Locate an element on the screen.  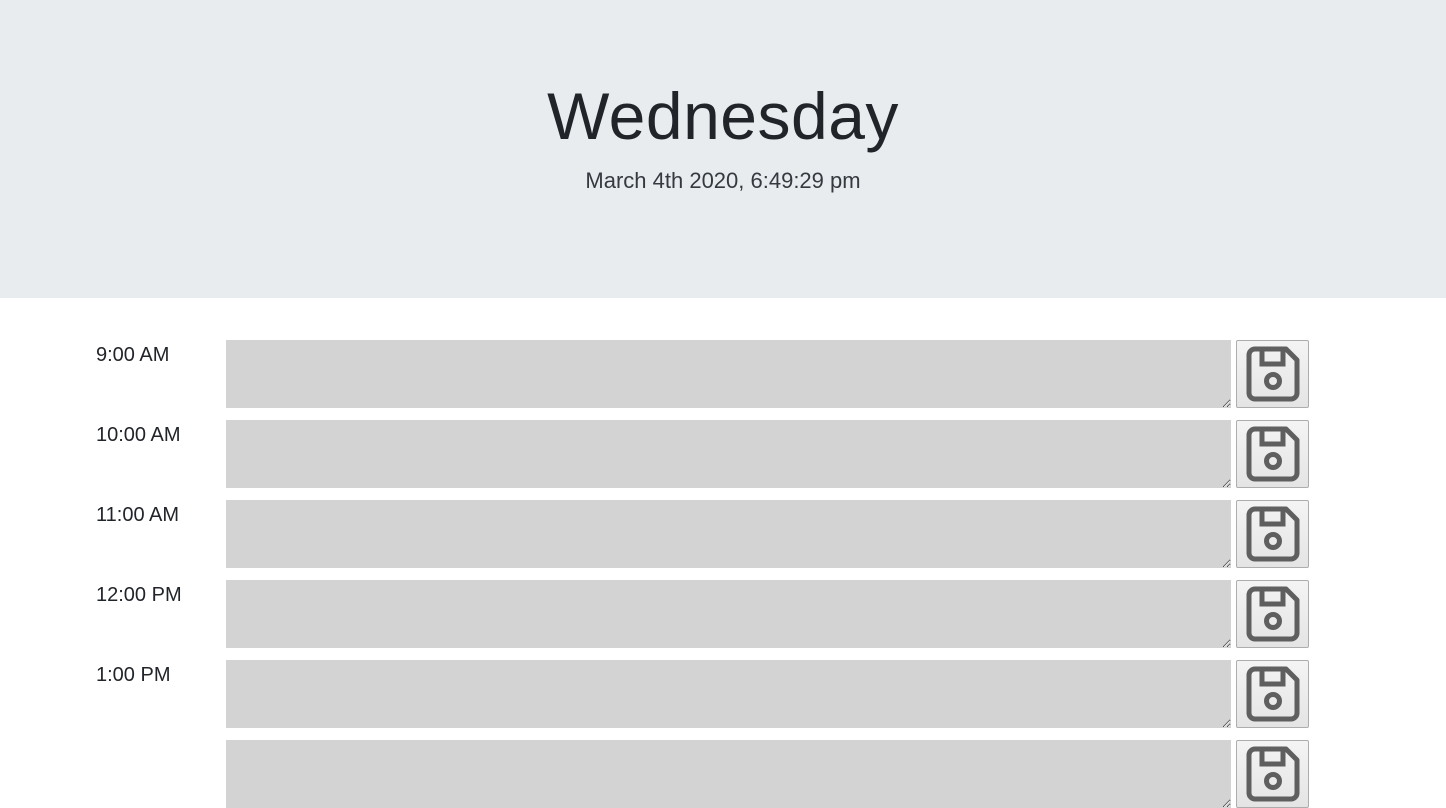
time-block-row: 10:00 AM is located at coordinates (723, 454).